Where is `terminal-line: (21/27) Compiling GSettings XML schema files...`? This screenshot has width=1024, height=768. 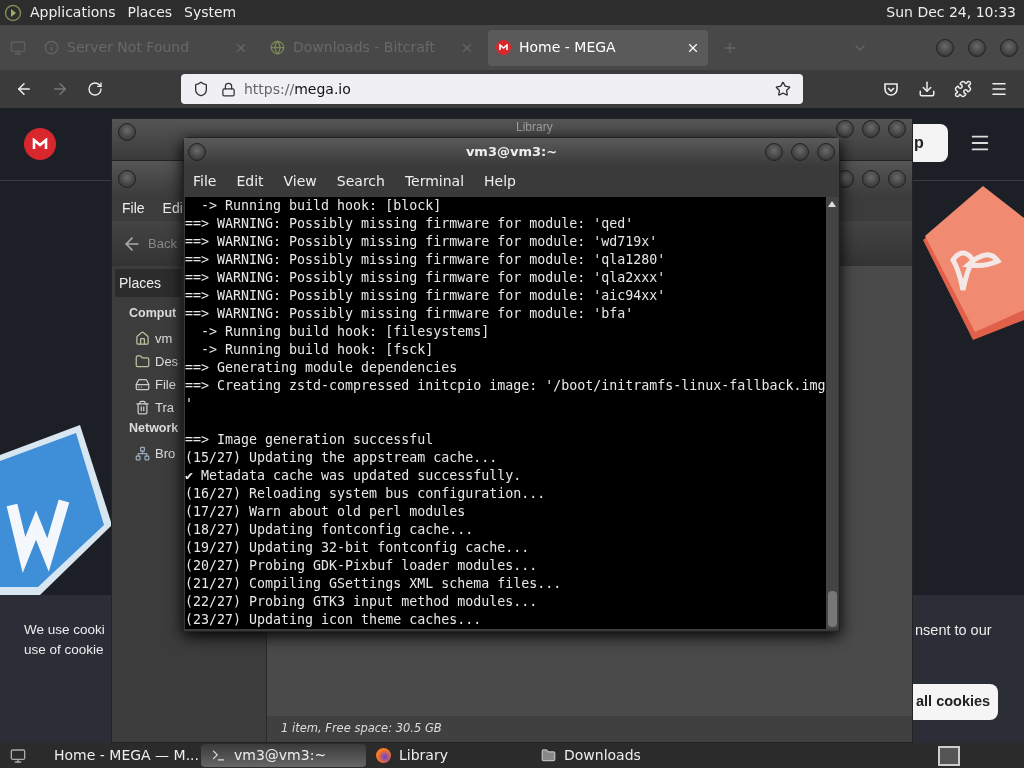 terminal-line: (21/27) Compiling GSettings XML schema files... is located at coordinates (373, 584).